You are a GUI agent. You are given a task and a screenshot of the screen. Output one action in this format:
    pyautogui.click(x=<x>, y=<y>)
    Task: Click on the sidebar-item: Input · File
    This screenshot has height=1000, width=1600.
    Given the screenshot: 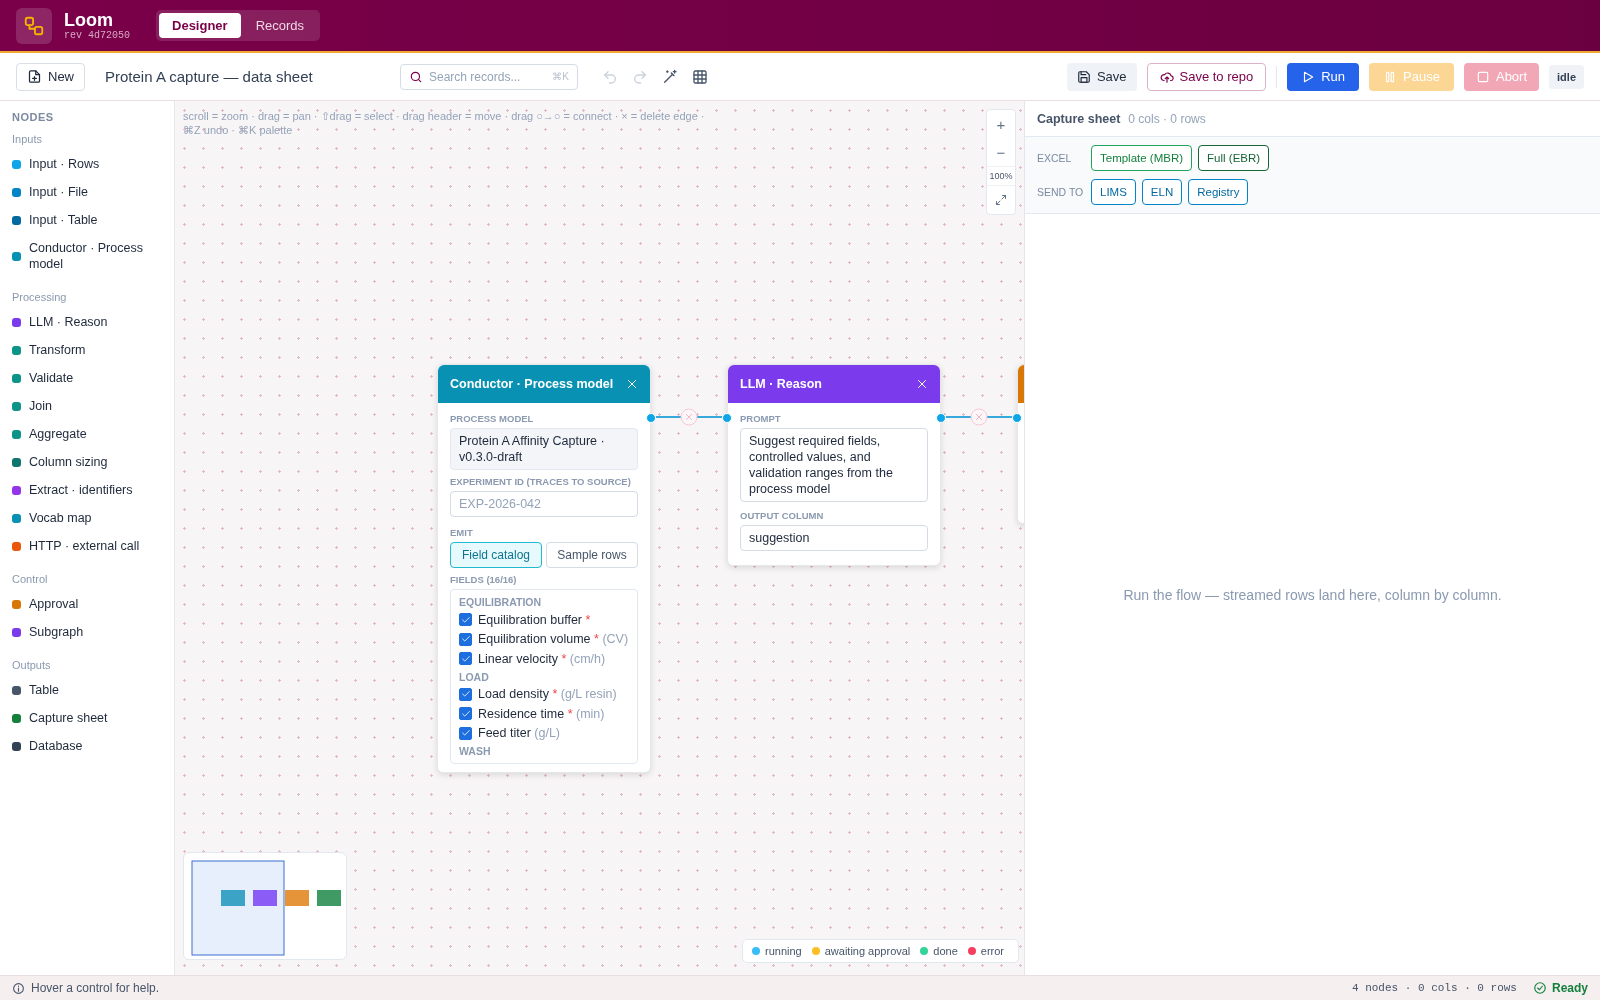 What is the action you would take?
    pyautogui.click(x=93, y=192)
    